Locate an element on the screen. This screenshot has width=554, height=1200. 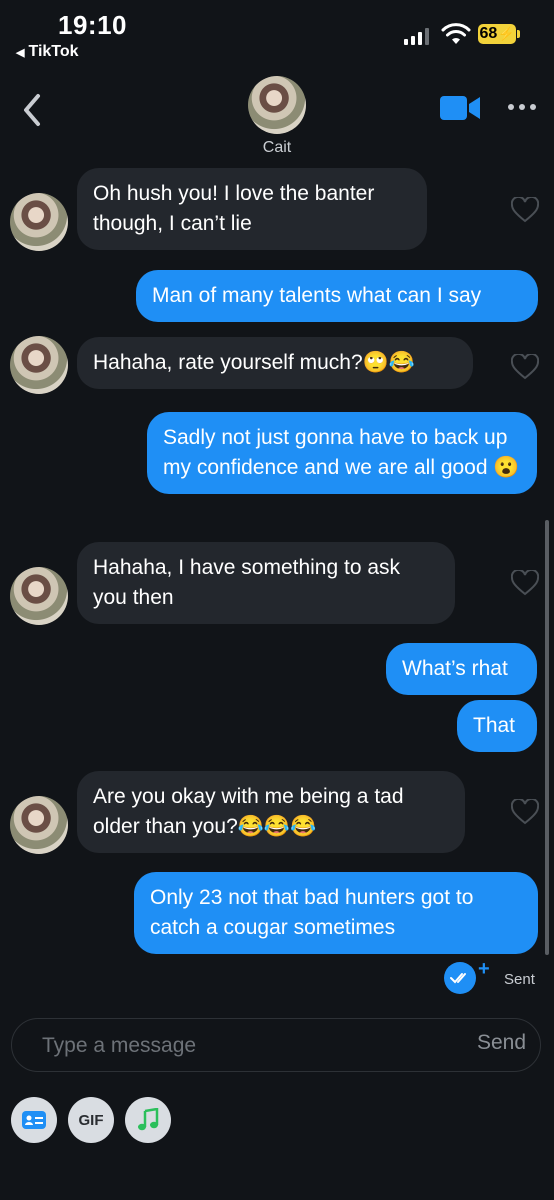
read-receipt-icon is located at coordinates (460, 978).